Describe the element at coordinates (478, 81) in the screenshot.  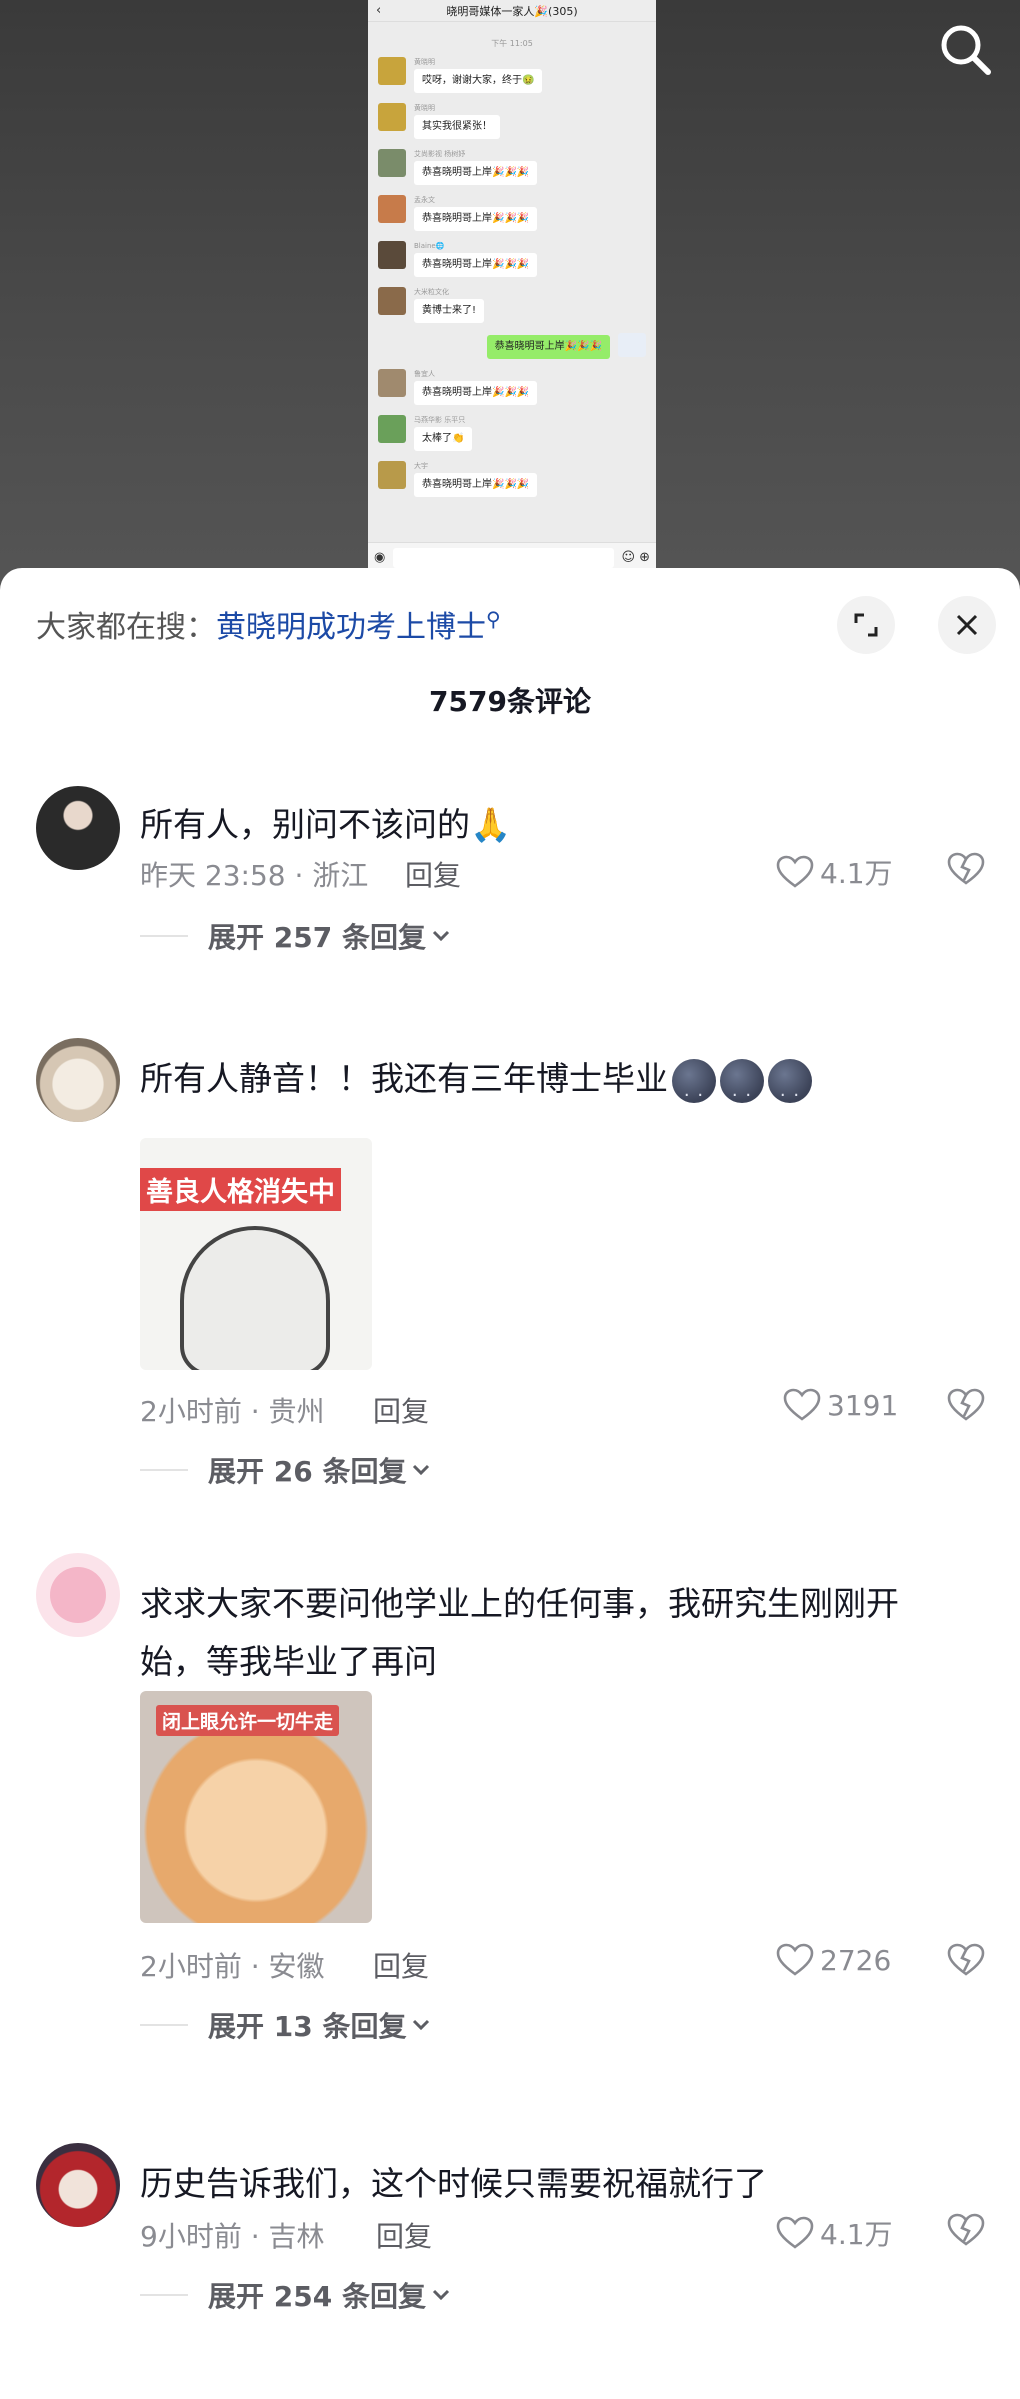
I see `chat-bubble: 哎呀，谢谢大家，终于🤢` at that location.